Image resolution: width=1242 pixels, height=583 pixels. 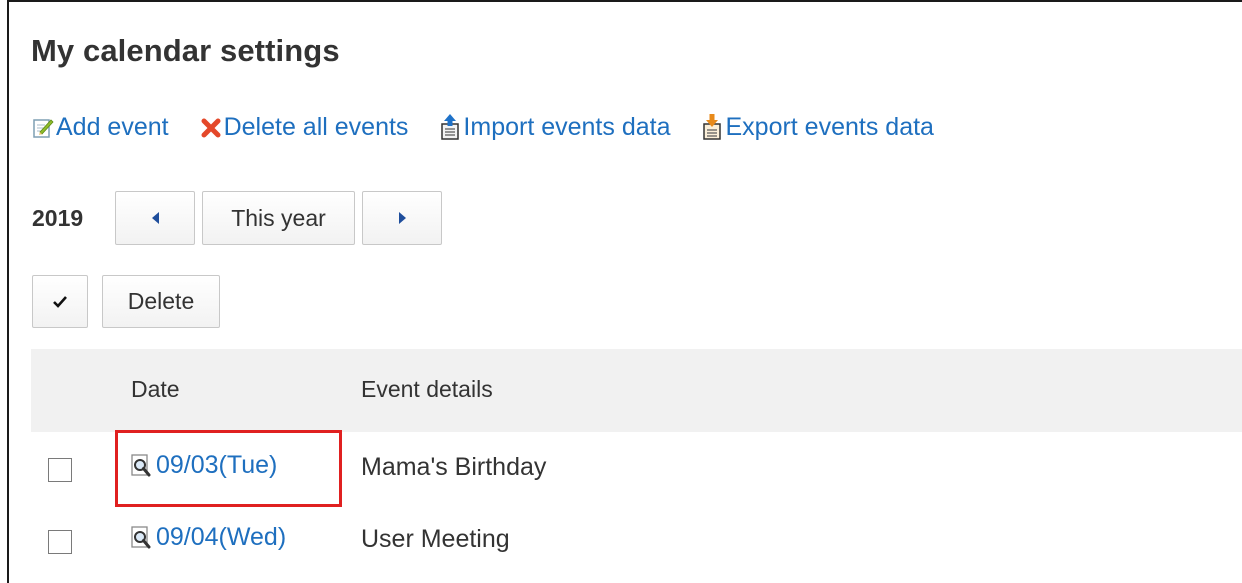 What do you see at coordinates (567, 126) in the screenshot?
I see `import-events-label: Import events data` at bounding box center [567, 126].